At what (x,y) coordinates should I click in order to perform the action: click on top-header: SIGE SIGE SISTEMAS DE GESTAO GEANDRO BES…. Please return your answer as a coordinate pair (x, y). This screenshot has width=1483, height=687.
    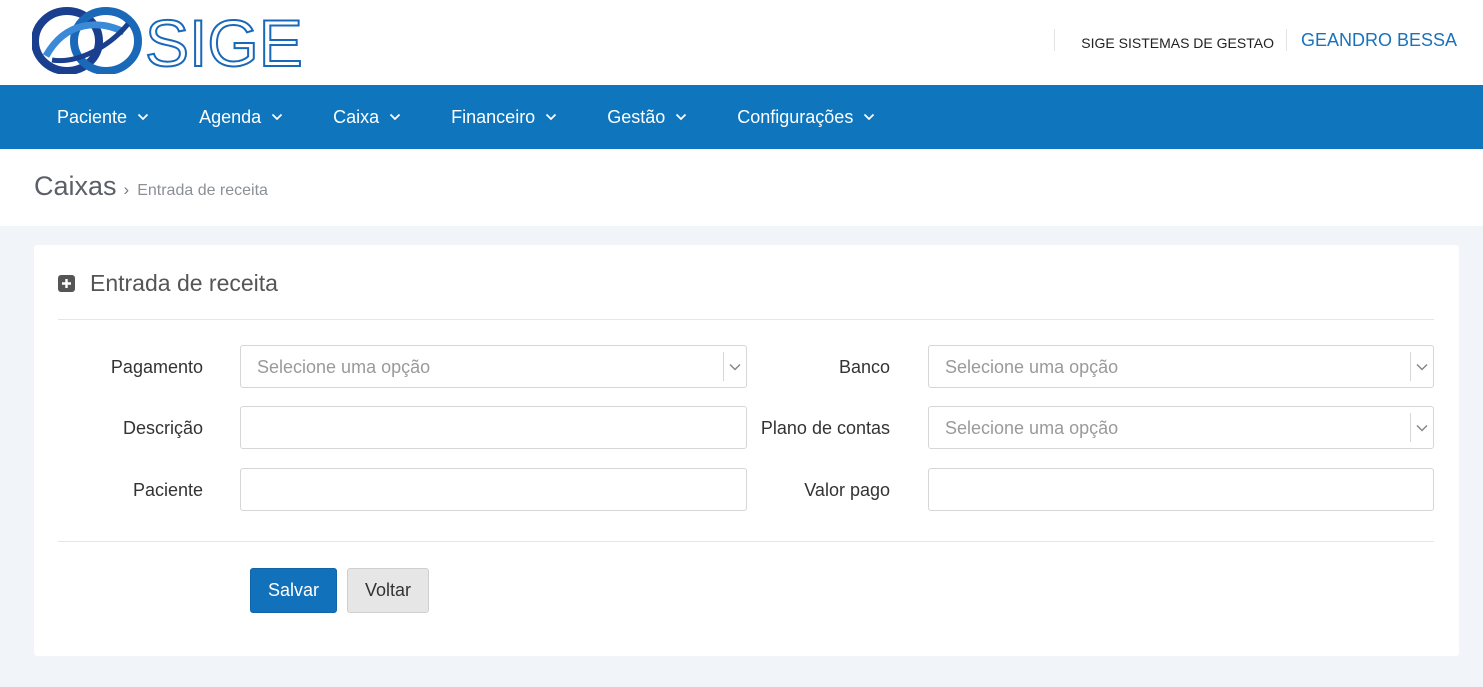
    Looking at the image, I should click on (741, 42).